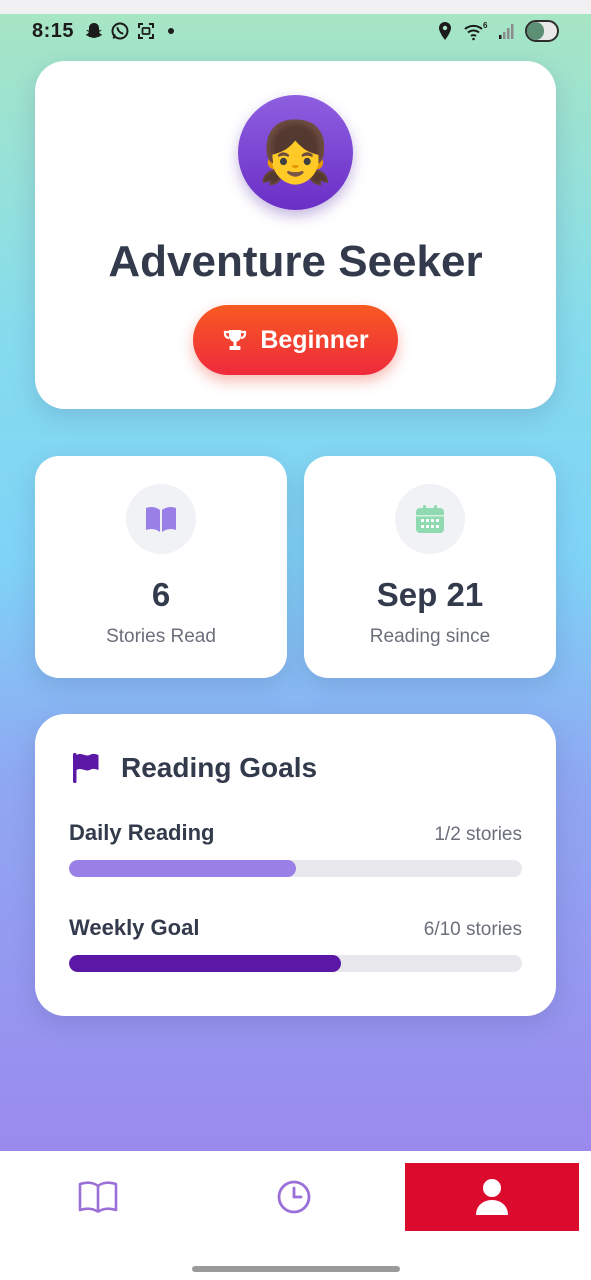 The height and width of the screenshot is (1280, 591). What do you see at coordinates (161, 594) in the screenshot?
I see `stories-read-value: 6` at bounding box center [161, 594].